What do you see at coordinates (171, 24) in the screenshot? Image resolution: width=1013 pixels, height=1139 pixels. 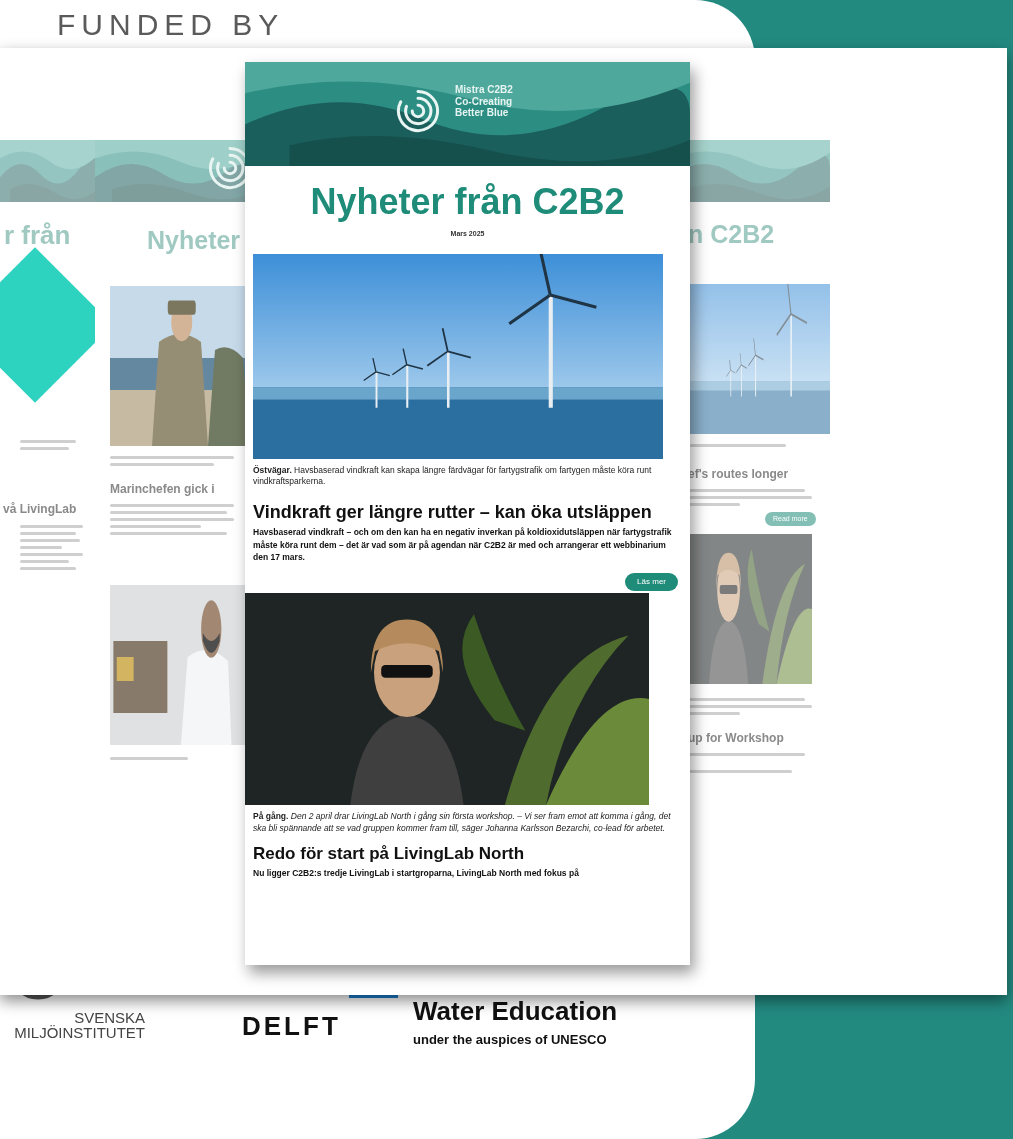 I see `funded-by-heading: FUNDED BY` at bounding box center [171, 24].